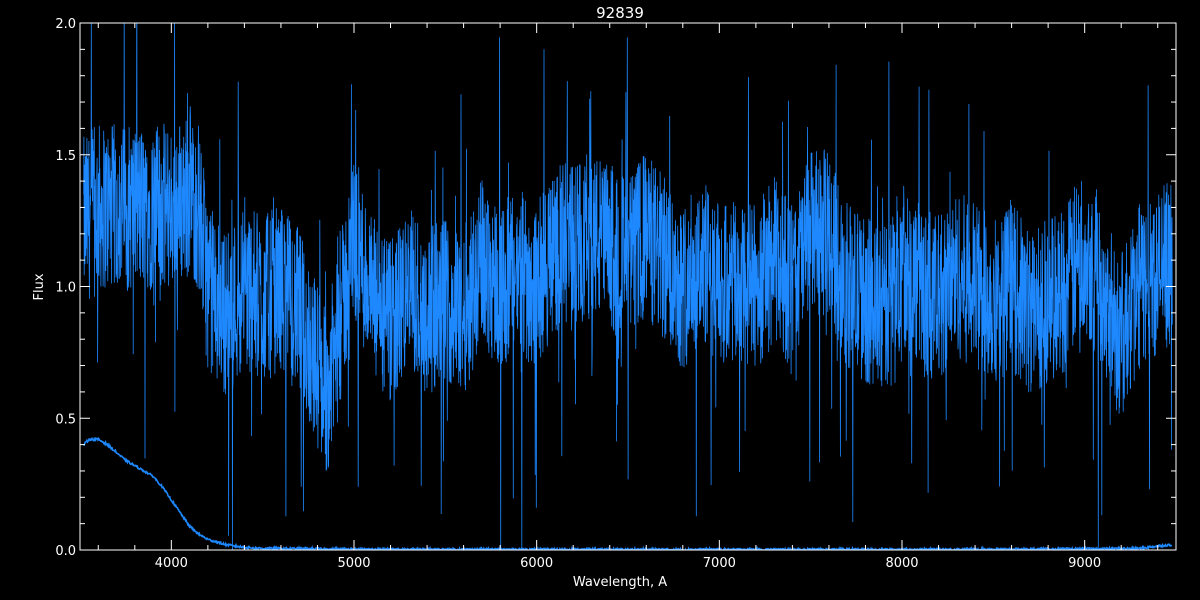  Describe the element at coordinates (353, 563) in the screenshot. I see `x-tick-label: 5000` at that location.